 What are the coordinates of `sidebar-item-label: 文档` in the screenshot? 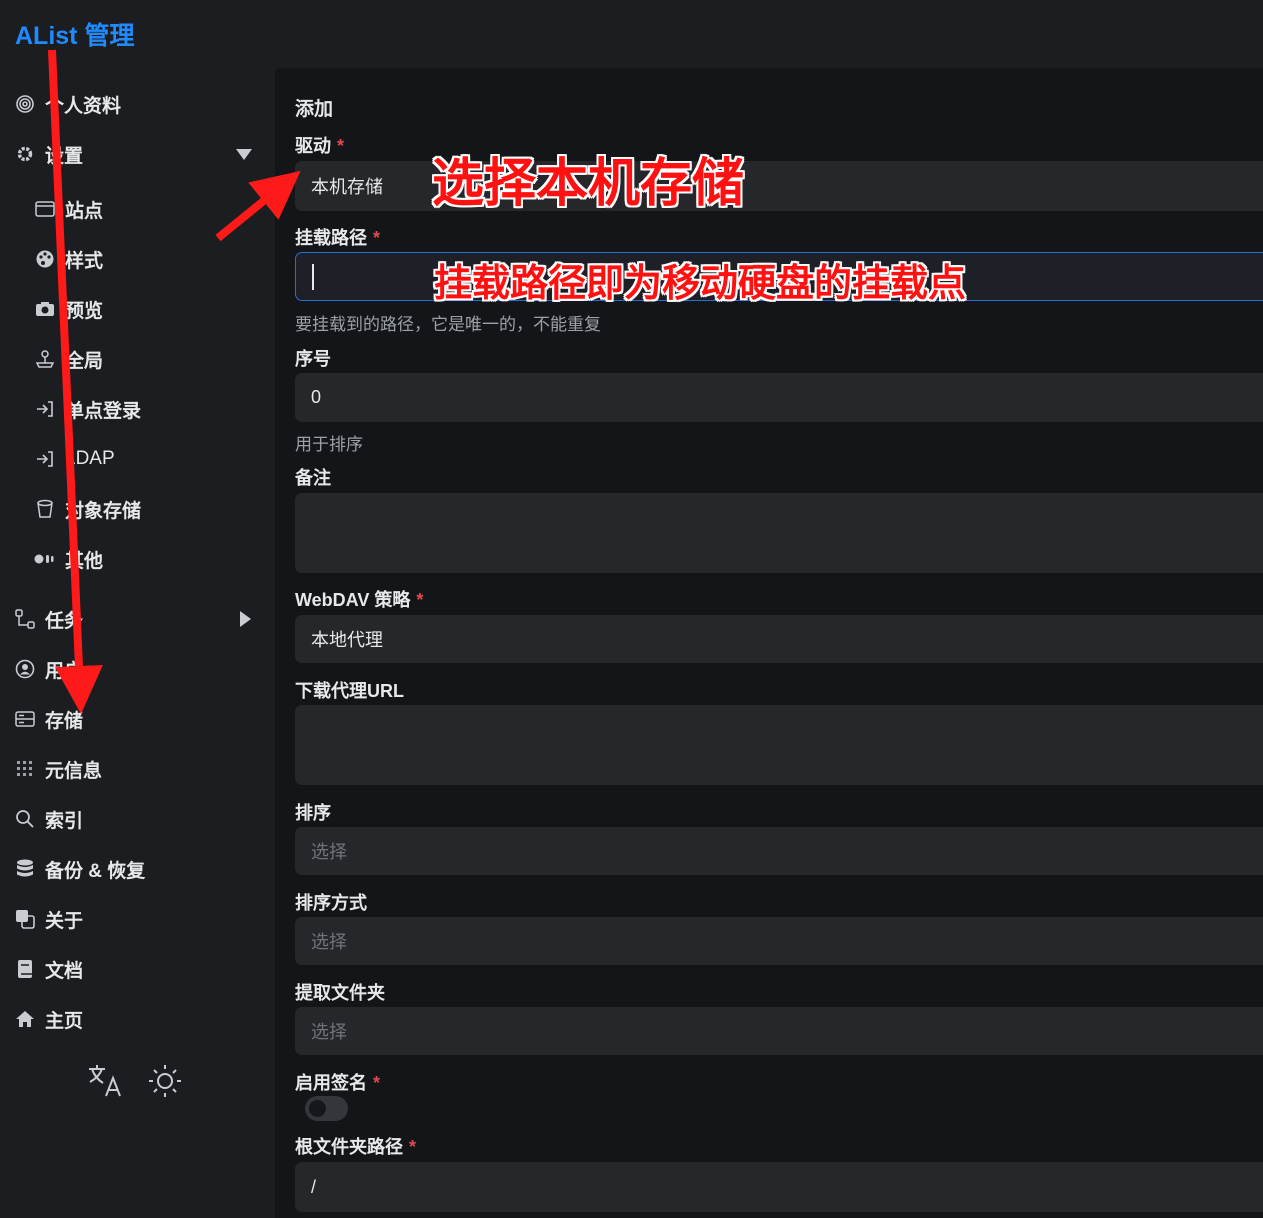 It's located at (64, 971).